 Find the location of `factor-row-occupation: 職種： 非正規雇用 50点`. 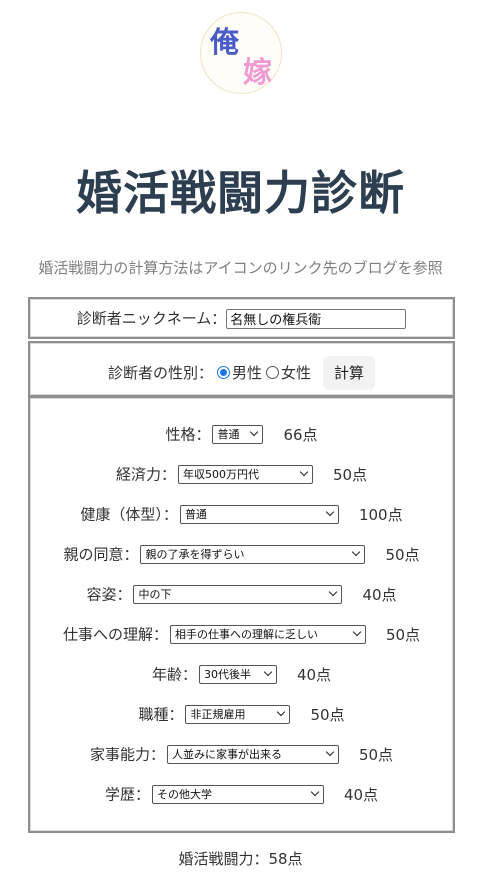

factor-row-occupation: 職種： 非正規雇用 50点 is located at coordinates (241, 714).